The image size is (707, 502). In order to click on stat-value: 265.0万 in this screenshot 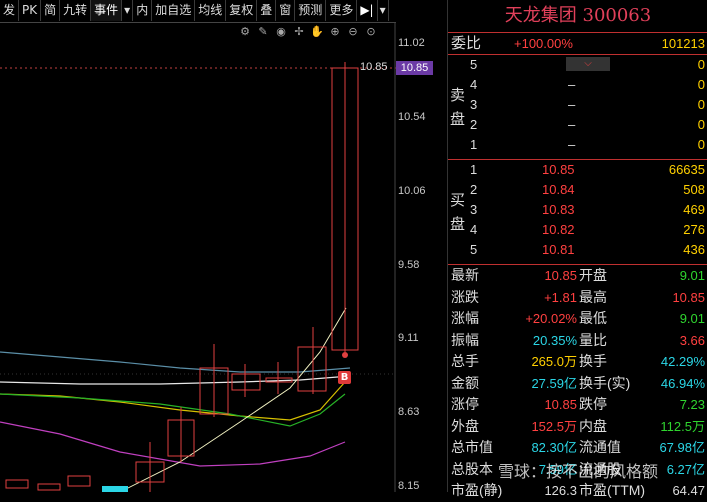, I will do `click(554, 361)`.